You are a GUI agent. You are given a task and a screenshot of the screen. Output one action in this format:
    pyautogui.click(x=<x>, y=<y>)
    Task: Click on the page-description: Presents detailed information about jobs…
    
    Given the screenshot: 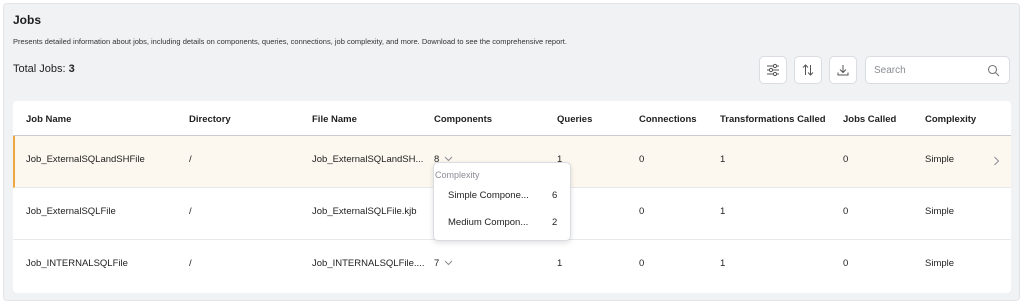 What is the action you would take?
    pyautogui.click(x=290, y=41)
    